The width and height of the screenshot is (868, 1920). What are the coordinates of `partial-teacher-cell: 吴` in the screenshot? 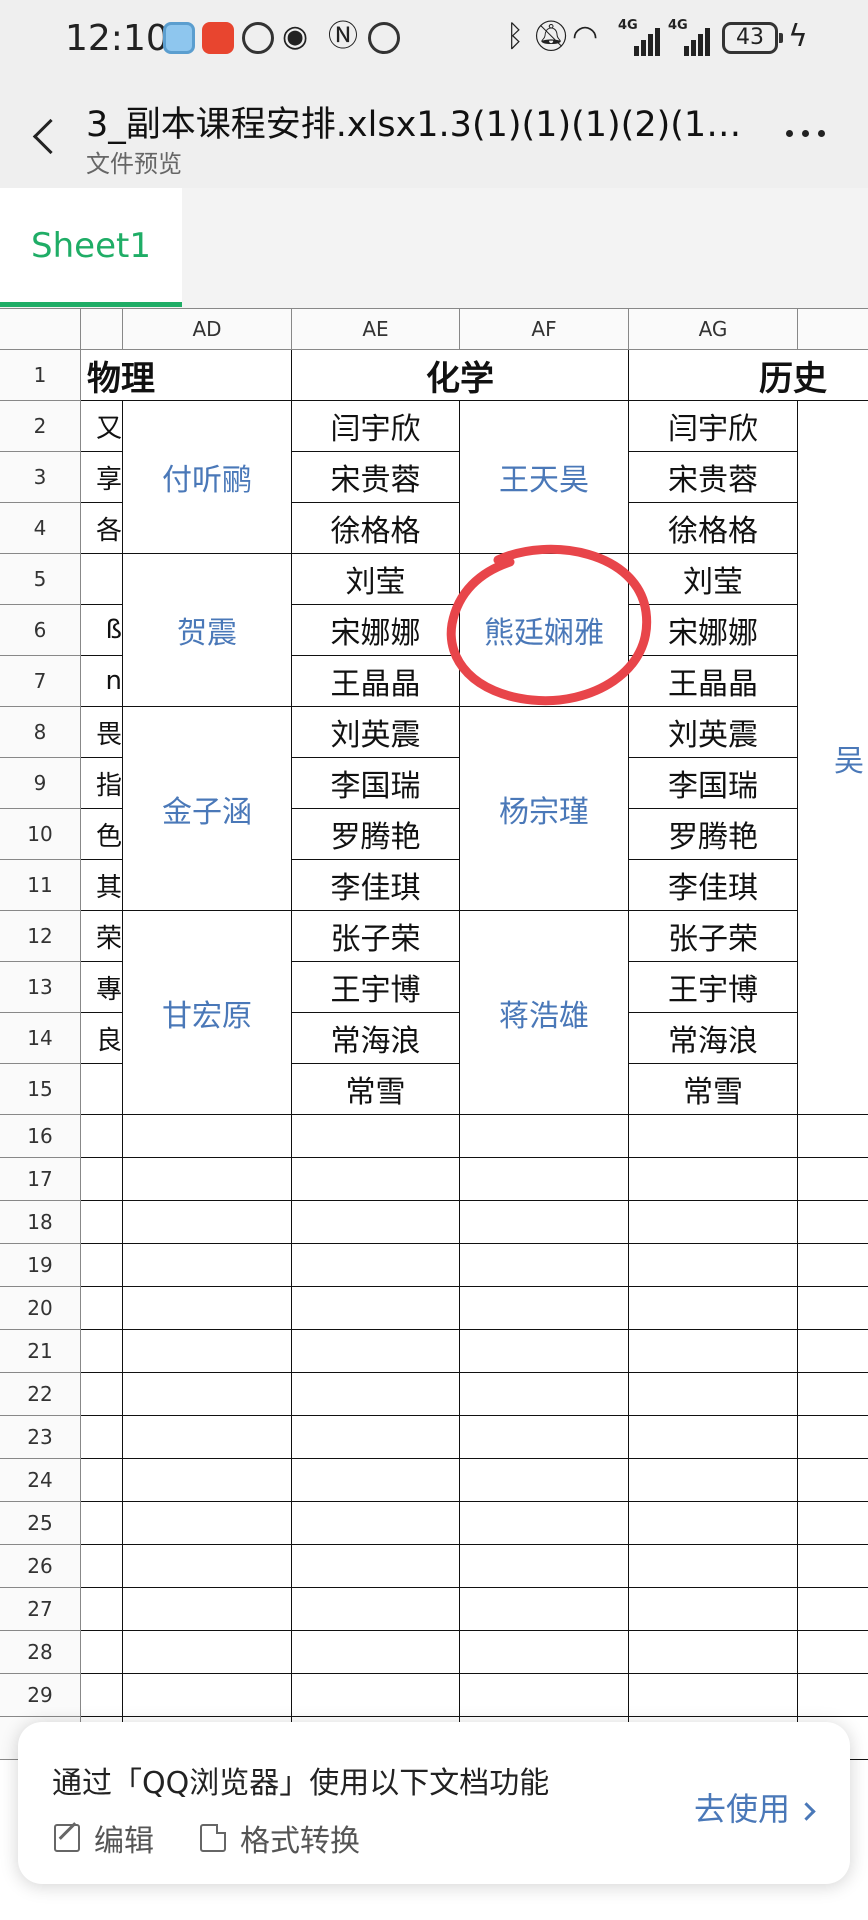 It's located at (833, 758).